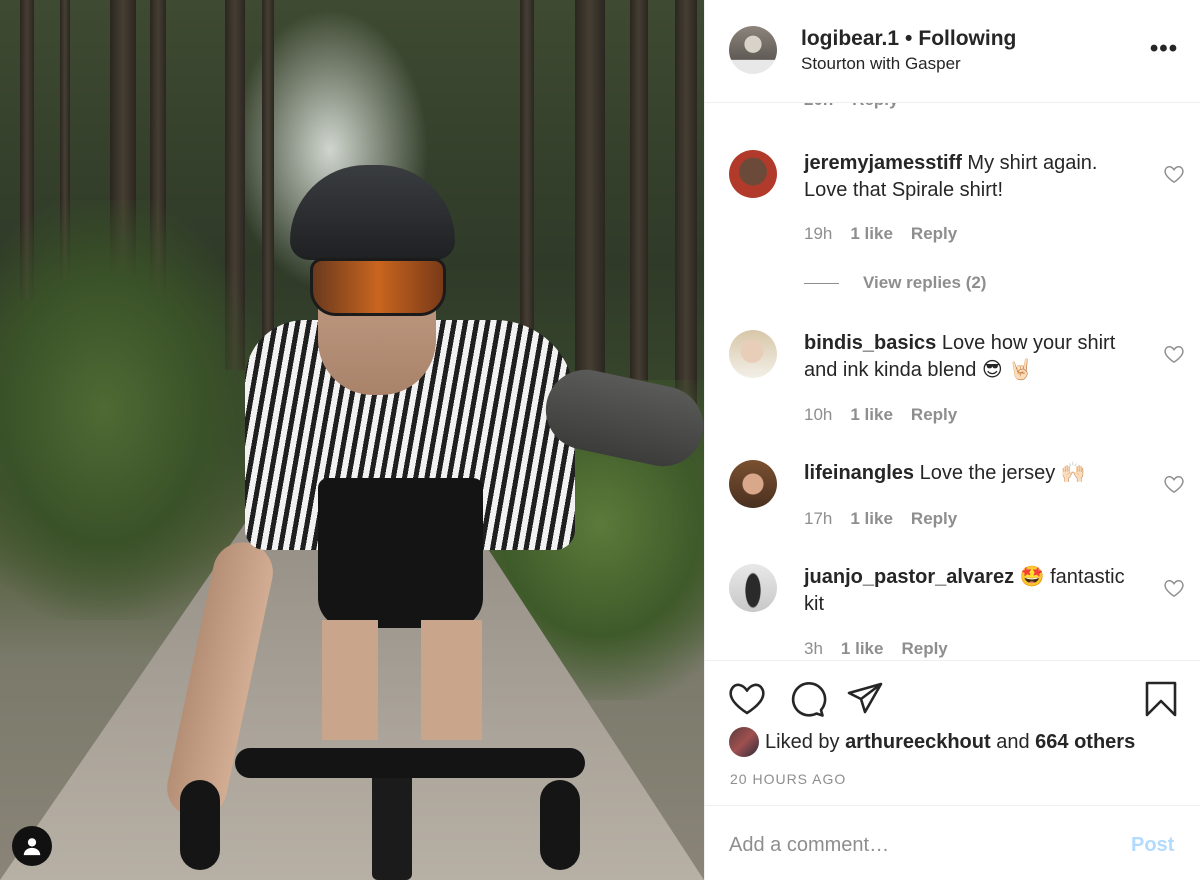  I want to click on comment-meta: 10h 1 like Reply, so click(889, 415).